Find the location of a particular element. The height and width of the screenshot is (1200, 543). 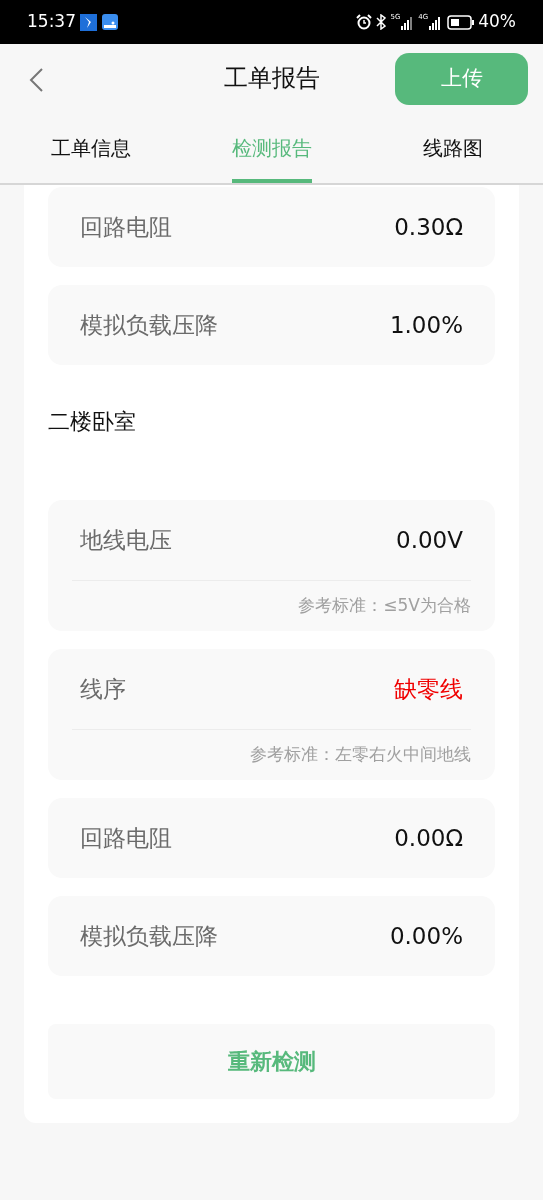

page-title: 工单报告 is located at coordinates (271, 78).